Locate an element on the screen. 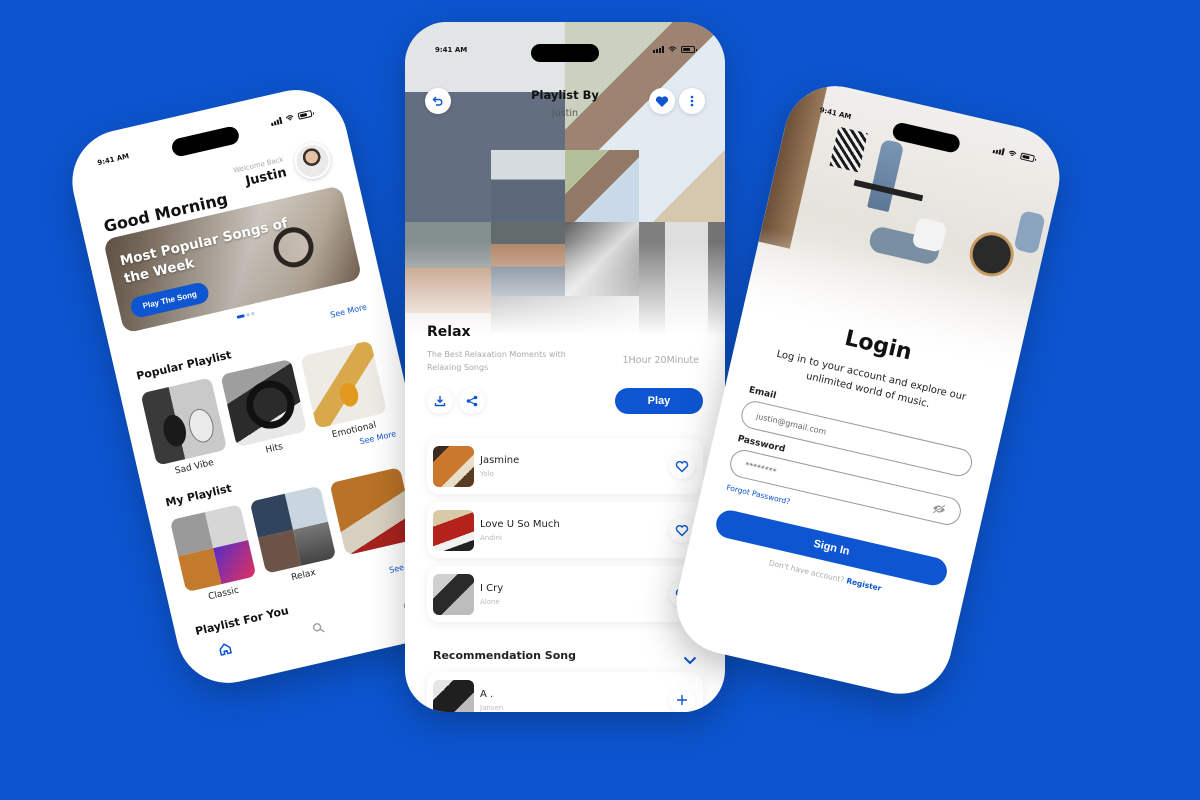 The image size is (1200, 800). carousel-dot-active is located at coordinates (240, 316).